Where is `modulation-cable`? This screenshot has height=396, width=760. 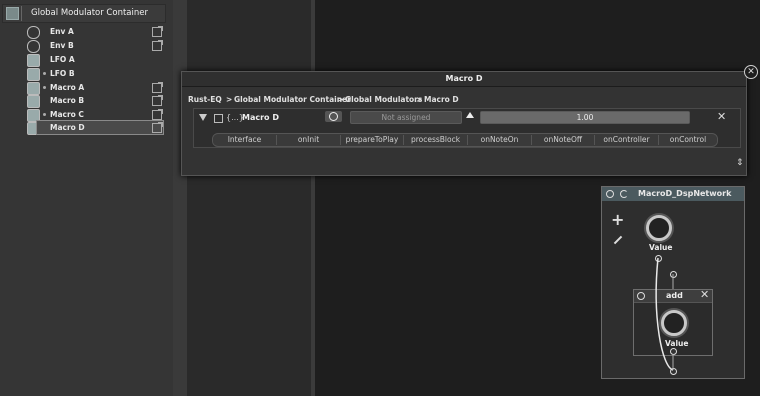 modulation-cable is located at coordinates (664, 314).